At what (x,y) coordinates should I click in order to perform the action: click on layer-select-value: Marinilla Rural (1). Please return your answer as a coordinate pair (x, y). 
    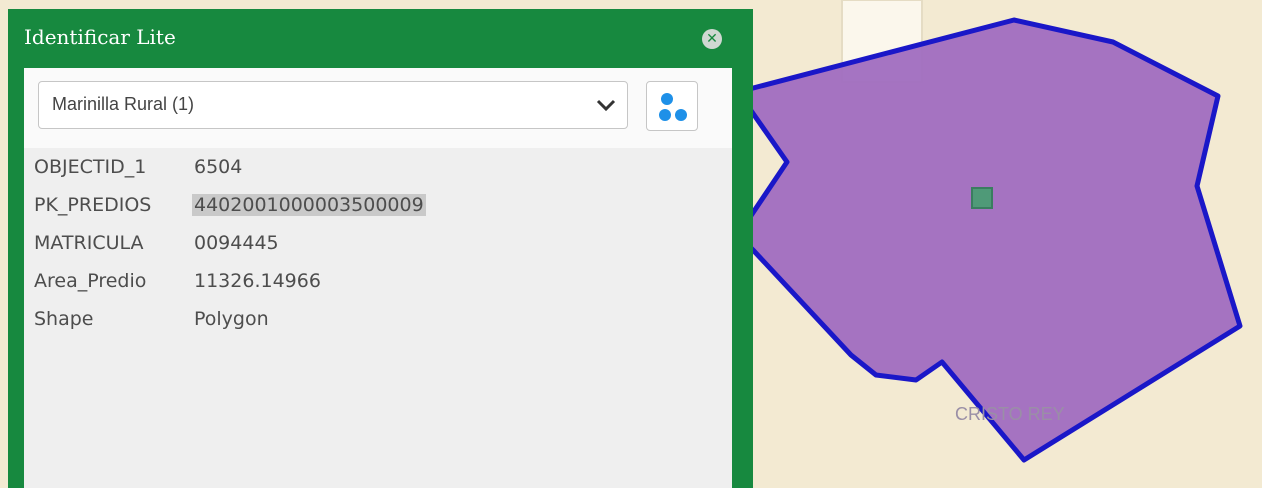
    Looking at the image, I should click on (123, 104).